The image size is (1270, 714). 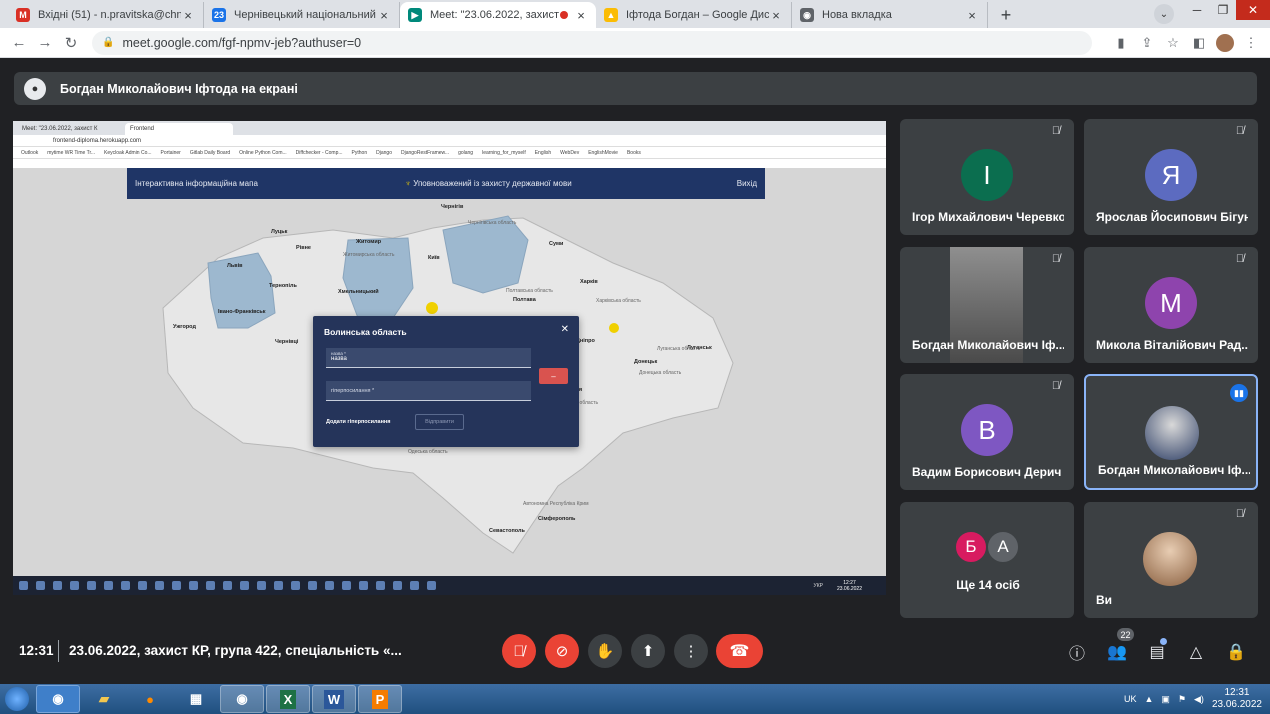 What do you see at coordinates (987, 560) in the screenshot?
I see `participant-tile: Б А Ще 14 осіб` at bounding box center [987, 560].